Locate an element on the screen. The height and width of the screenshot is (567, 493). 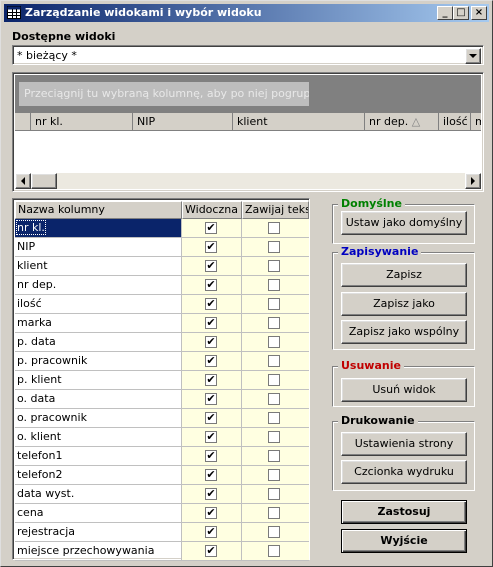
table-row: p. pracownik ✔ is located at coordinates (162, 361).